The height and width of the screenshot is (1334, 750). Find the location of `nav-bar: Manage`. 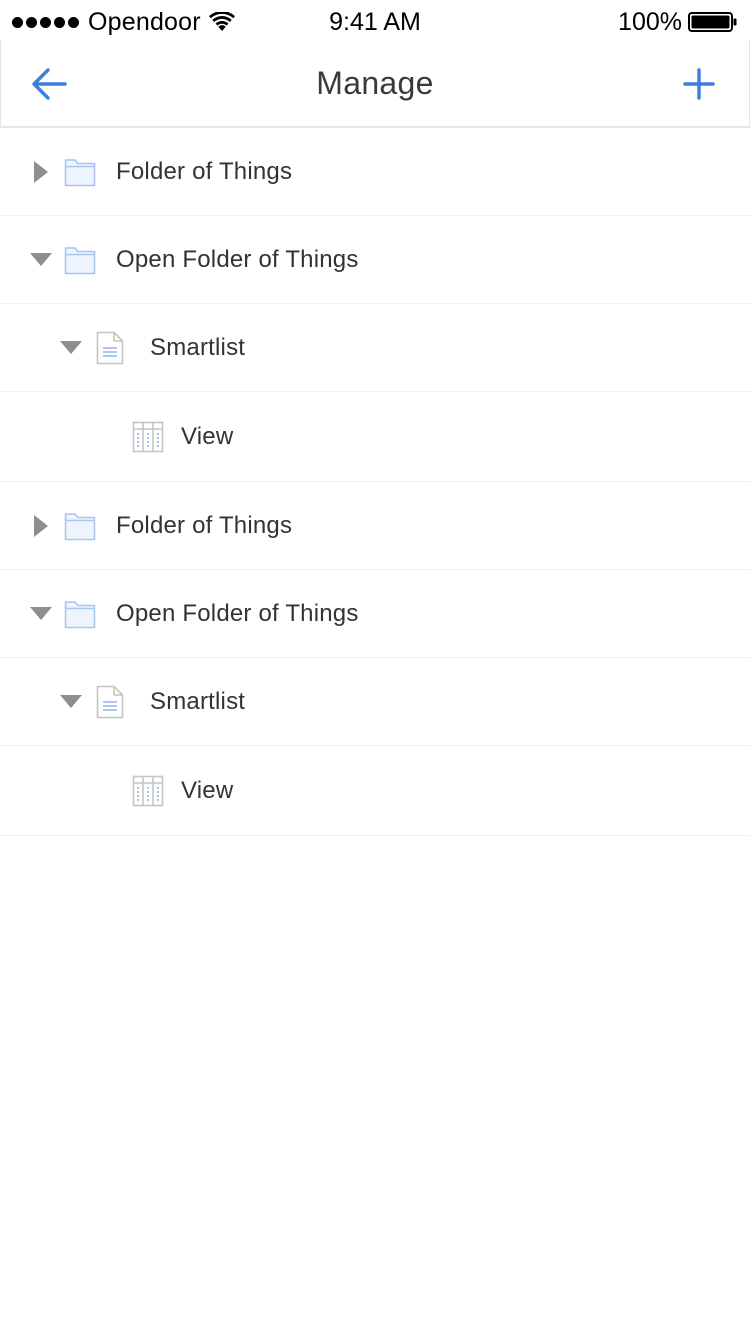

nav-bar: Manage is located at coordinates (375, 84).